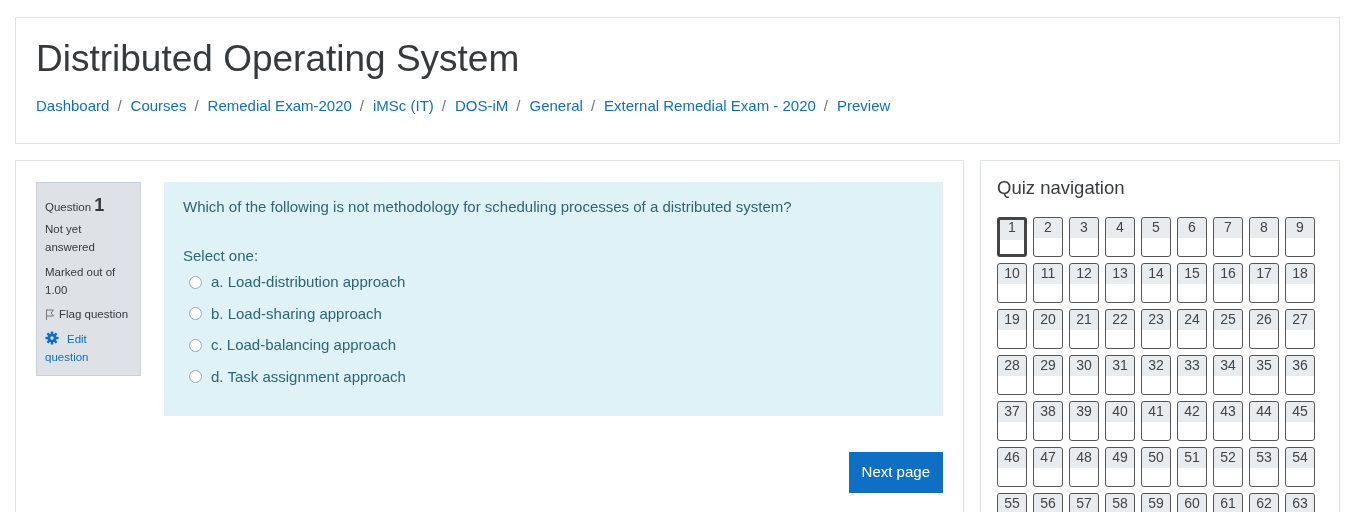 This screenshot has height=512, width=1362. I want to click on question-number: 1, so click(99, 205).